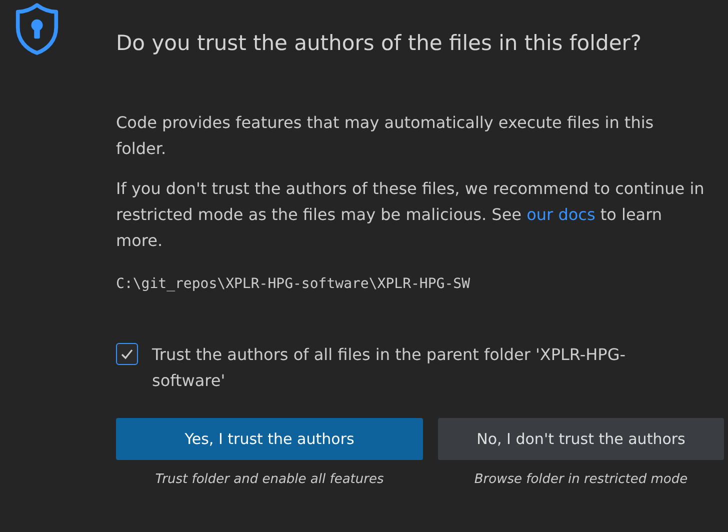  What do you see at coordinates (561, 214) in the screenshot?
I see `docs-link: our docs` at bounding box center [561, 214].